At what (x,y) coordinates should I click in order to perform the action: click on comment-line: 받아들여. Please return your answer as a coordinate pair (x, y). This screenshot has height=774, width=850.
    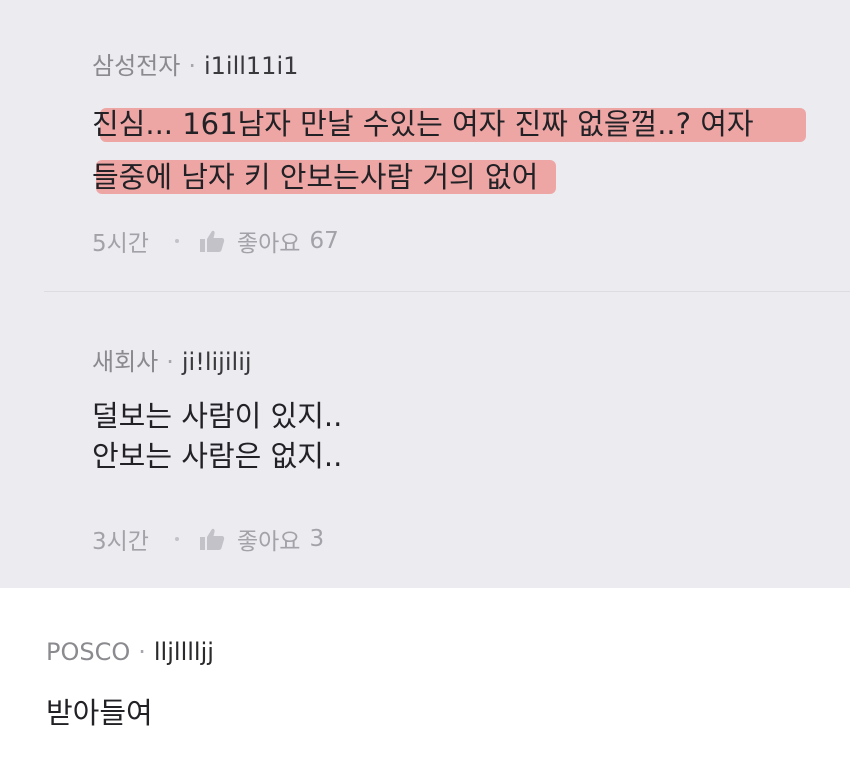
    Looking at the image, I should click on (99, 713).